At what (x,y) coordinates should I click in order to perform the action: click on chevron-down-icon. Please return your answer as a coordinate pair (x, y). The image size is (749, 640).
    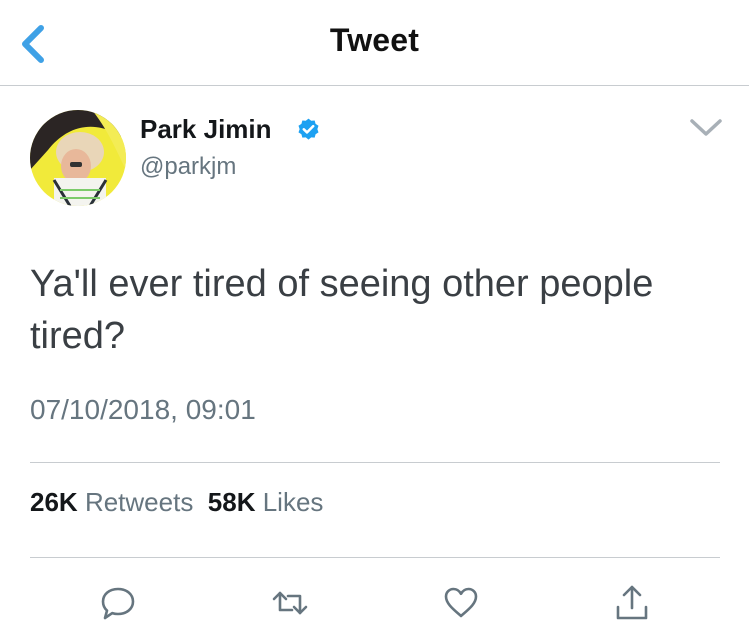
    Looking at the image, I should click on (706, 127).